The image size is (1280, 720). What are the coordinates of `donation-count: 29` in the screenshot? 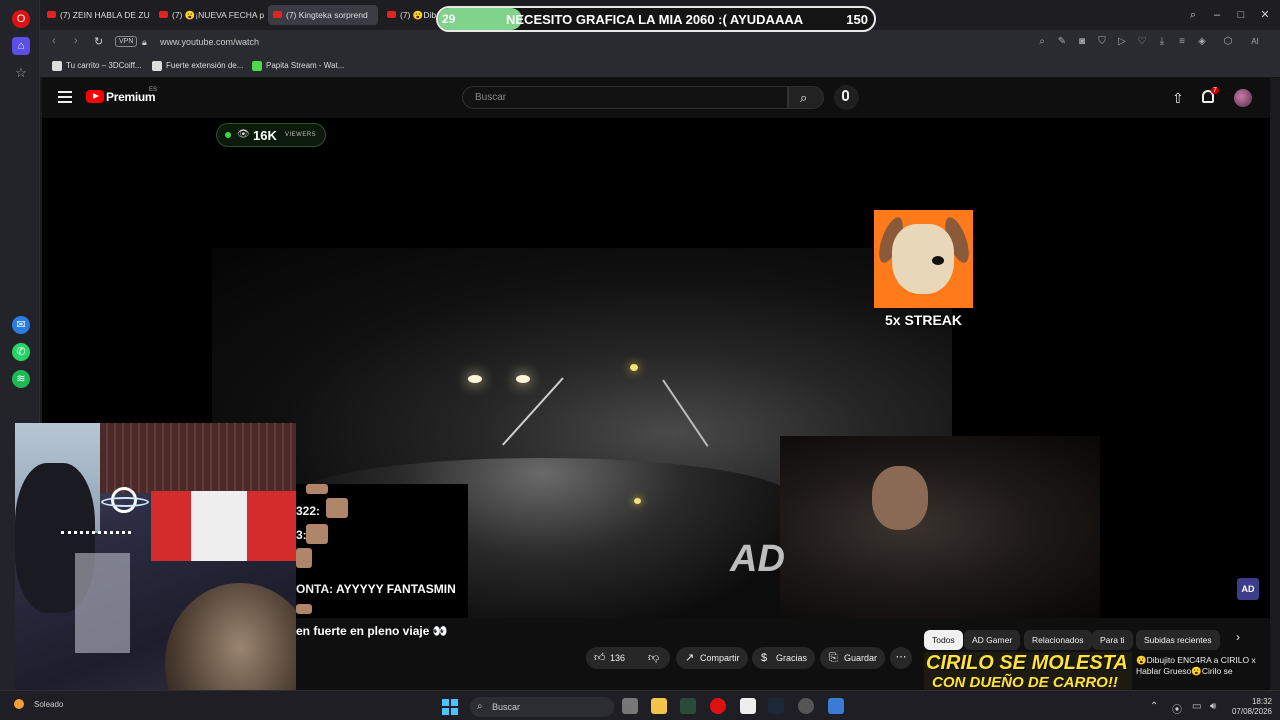 It's located at (449, 19).